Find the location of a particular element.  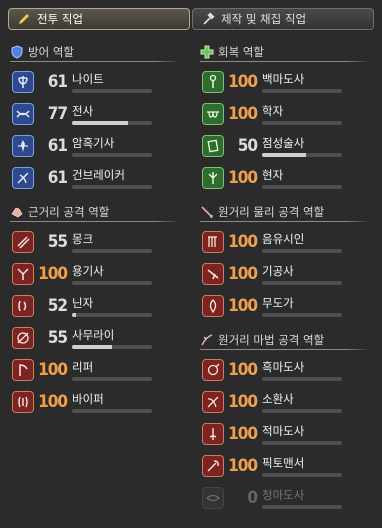

job-row: 61 나이트 is located at coordinates (97, 82).